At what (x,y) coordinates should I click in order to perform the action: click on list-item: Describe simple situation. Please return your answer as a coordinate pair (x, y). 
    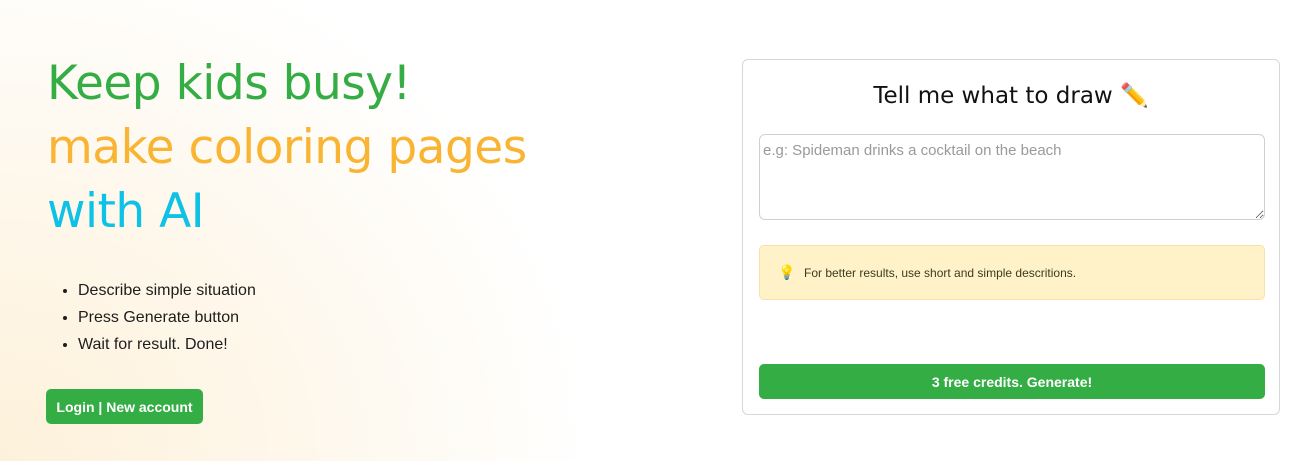
    Looking at the image, I should click on (167, 290).